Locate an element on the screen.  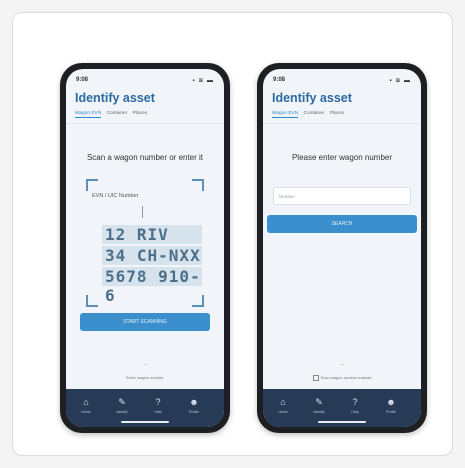
text-cursor is located at coordinates (142, 212).